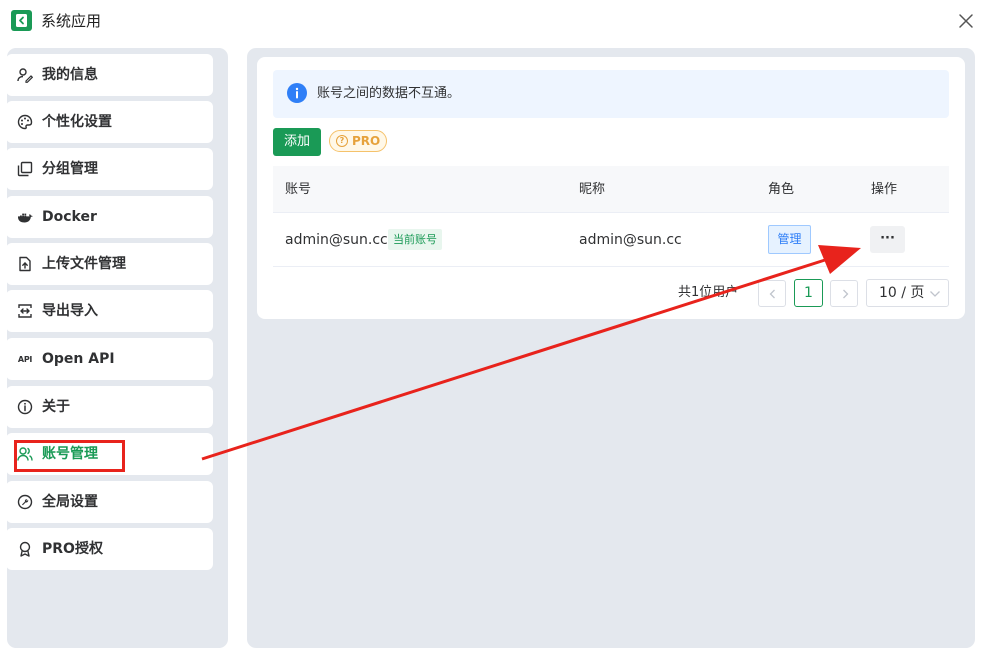  What do you see at coordinates (109, 217) in the screenshot?
I see `sidebar-item-docker: Docker` at bounding box center [109, 217].